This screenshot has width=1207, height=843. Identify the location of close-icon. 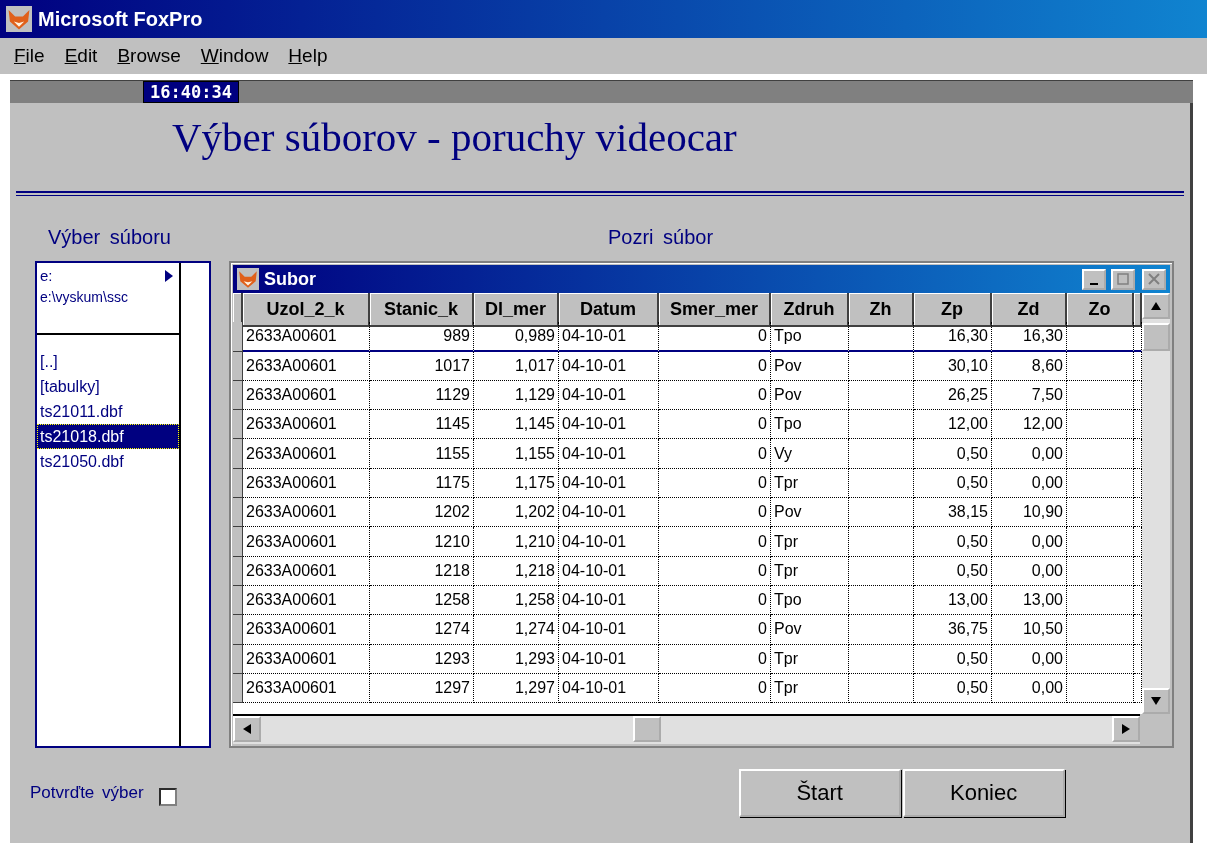
(1154, 279).